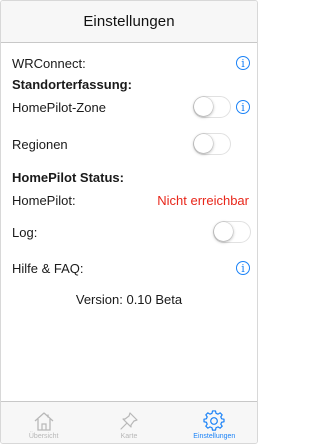 This screenshot has width=320, height=444. I want to click on log-row: Log:, so click(129, 232).